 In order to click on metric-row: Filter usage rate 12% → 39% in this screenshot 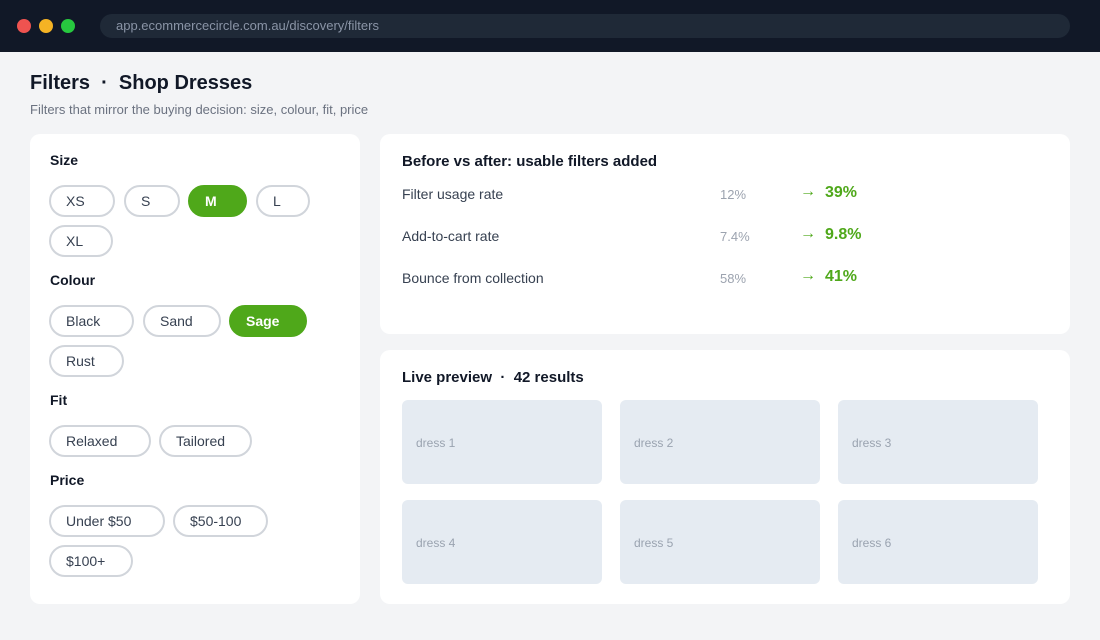, I will do `click(725, 195)`.